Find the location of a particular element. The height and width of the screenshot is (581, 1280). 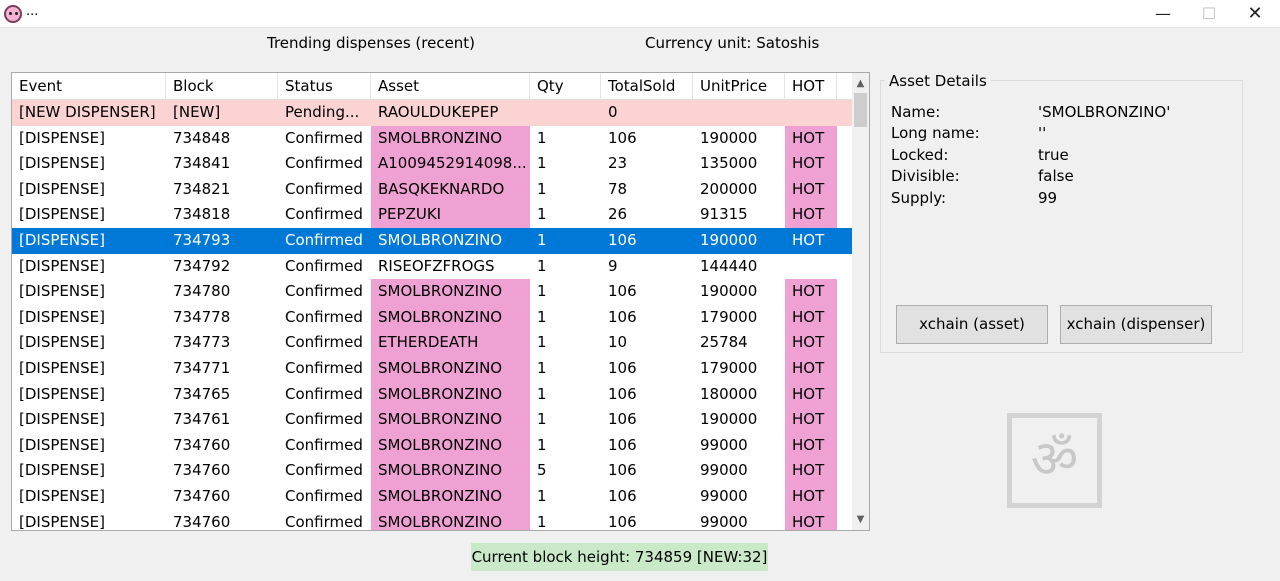

column-header-event: Event is located at coordinates (89, 86).